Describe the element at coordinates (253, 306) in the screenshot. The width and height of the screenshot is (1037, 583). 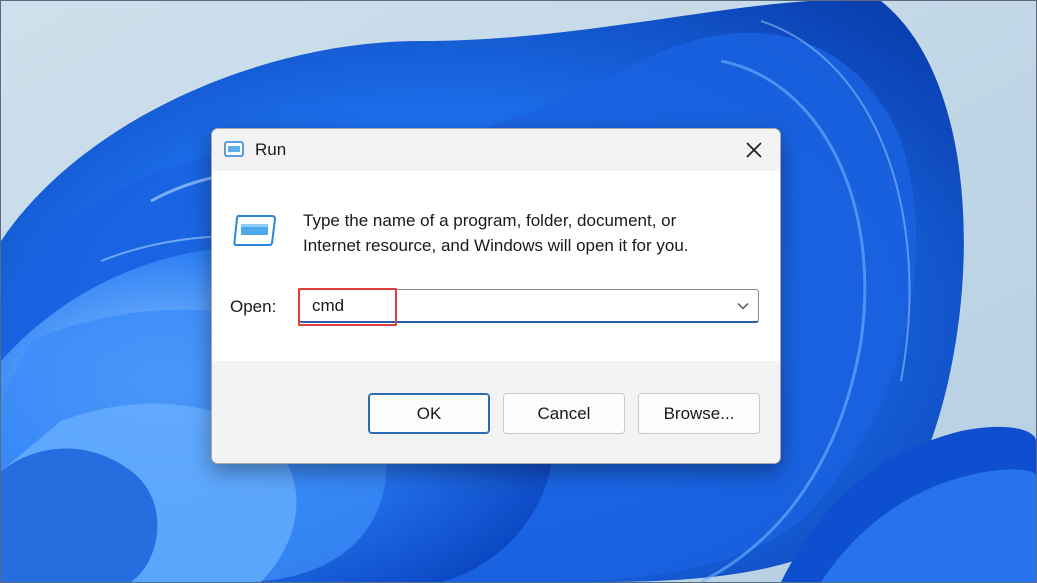
I see `open-label: Open:` at that location.